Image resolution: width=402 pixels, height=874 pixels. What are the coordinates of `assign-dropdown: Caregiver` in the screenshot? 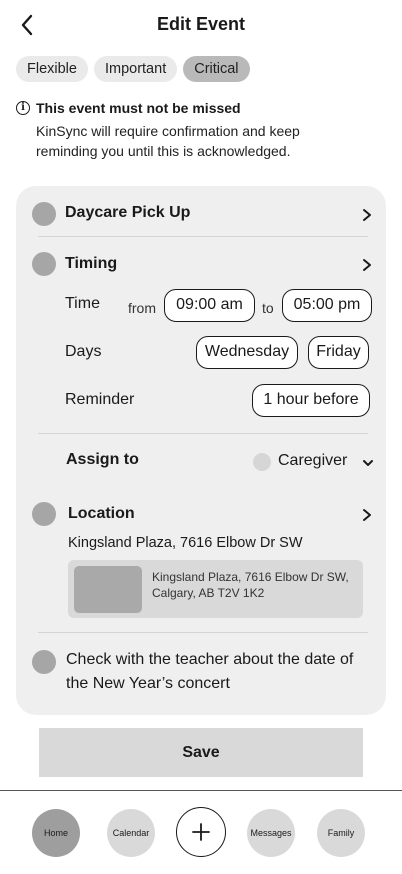 It's located at (313, 462).